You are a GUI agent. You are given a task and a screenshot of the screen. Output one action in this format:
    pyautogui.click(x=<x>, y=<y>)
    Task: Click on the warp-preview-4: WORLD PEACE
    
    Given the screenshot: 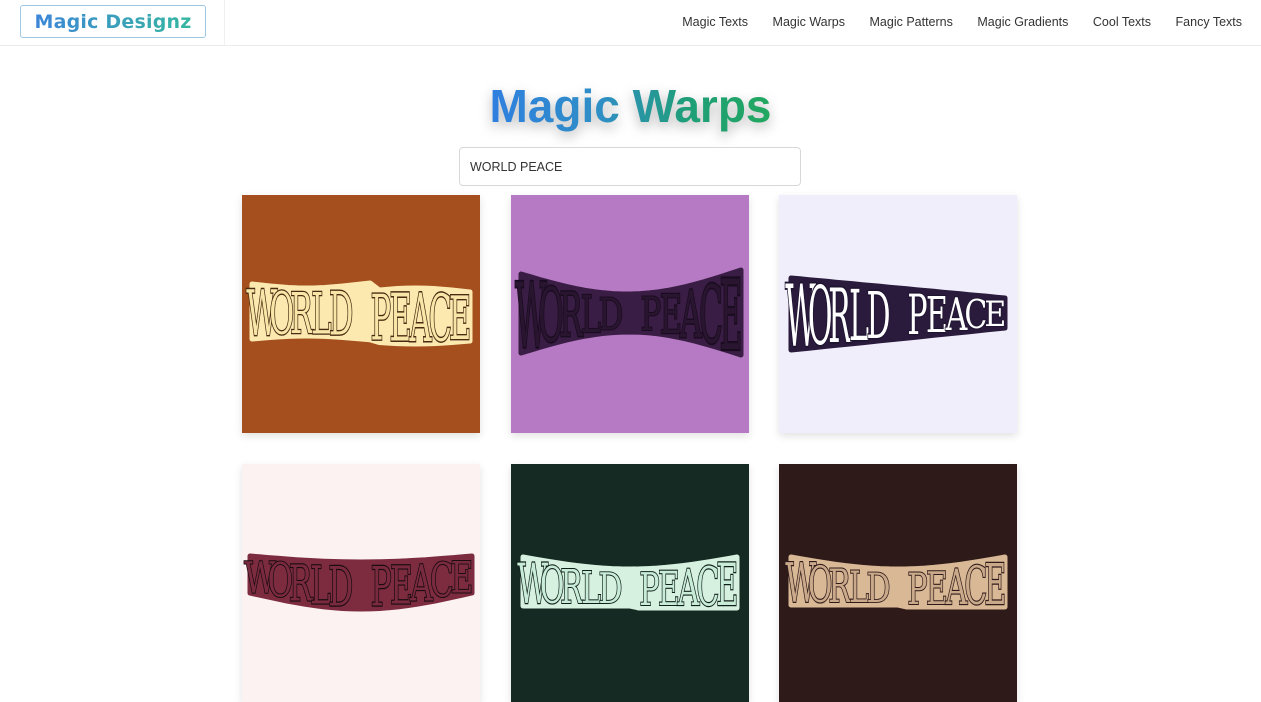 What is the action you would take?
    pyautogui.click(x=361, y=583)
    